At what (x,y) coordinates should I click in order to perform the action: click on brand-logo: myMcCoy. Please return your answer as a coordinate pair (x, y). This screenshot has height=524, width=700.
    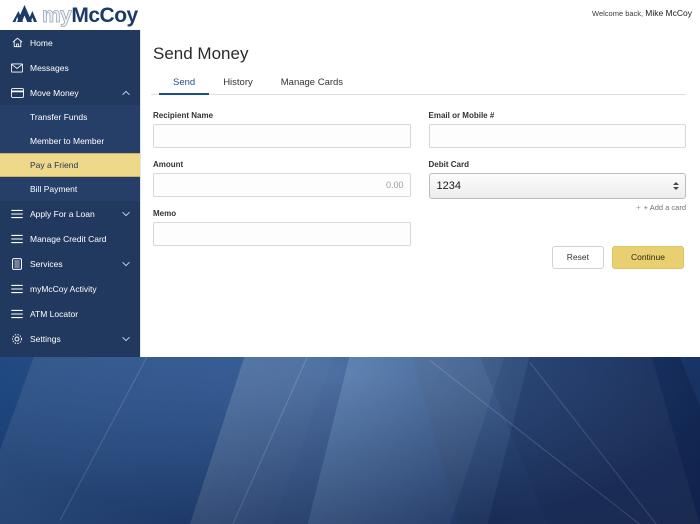
    Looking at the image, I should click on (69, 15).